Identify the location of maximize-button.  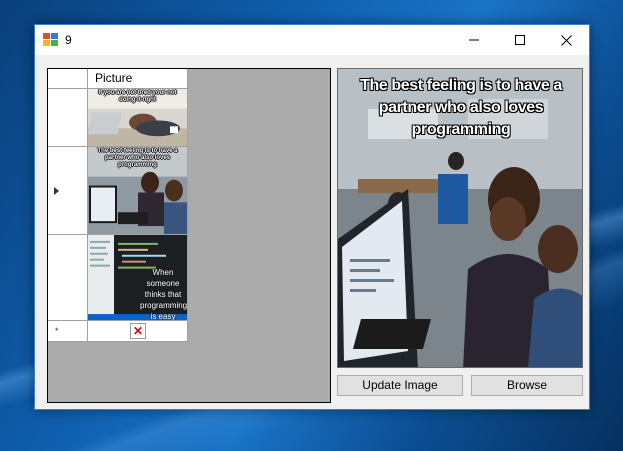
(520, 40).